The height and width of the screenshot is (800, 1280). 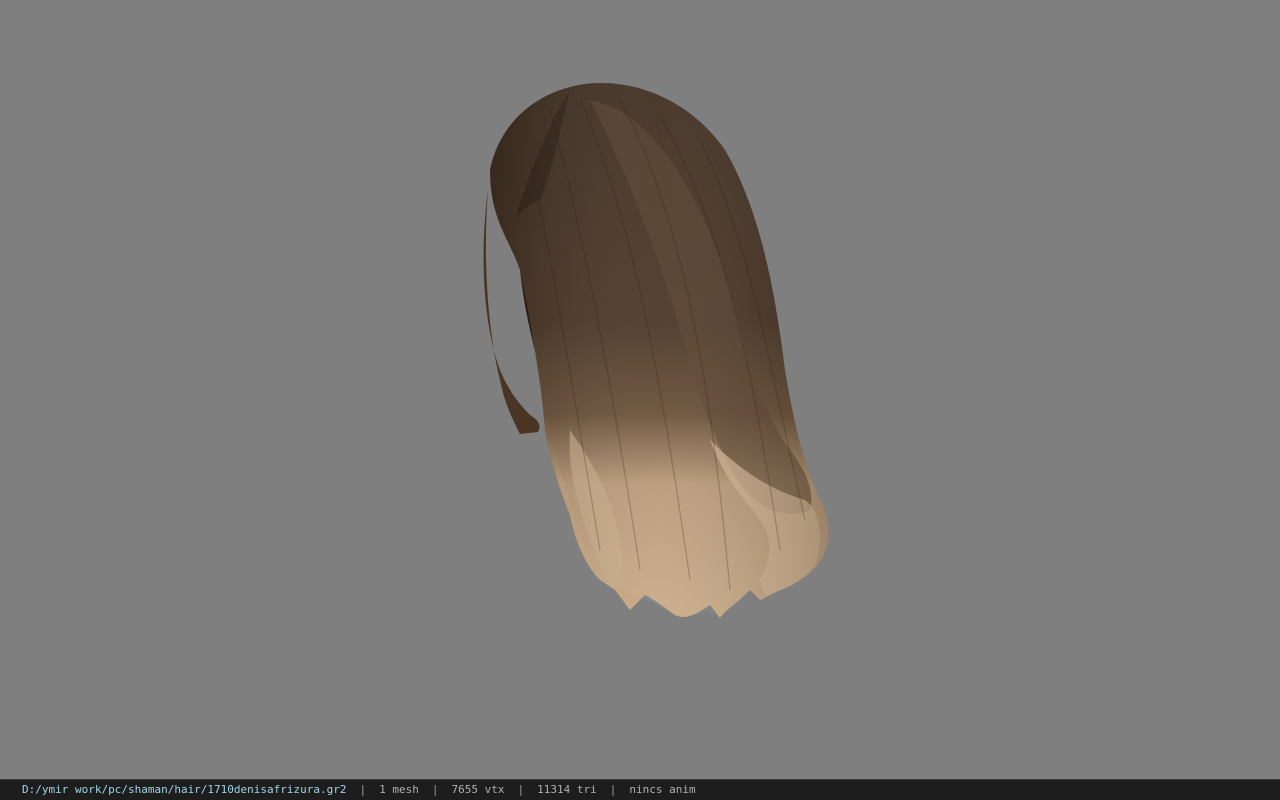 I want to click on vertex-count: 7655 vtx, so click(x=478, y=789).